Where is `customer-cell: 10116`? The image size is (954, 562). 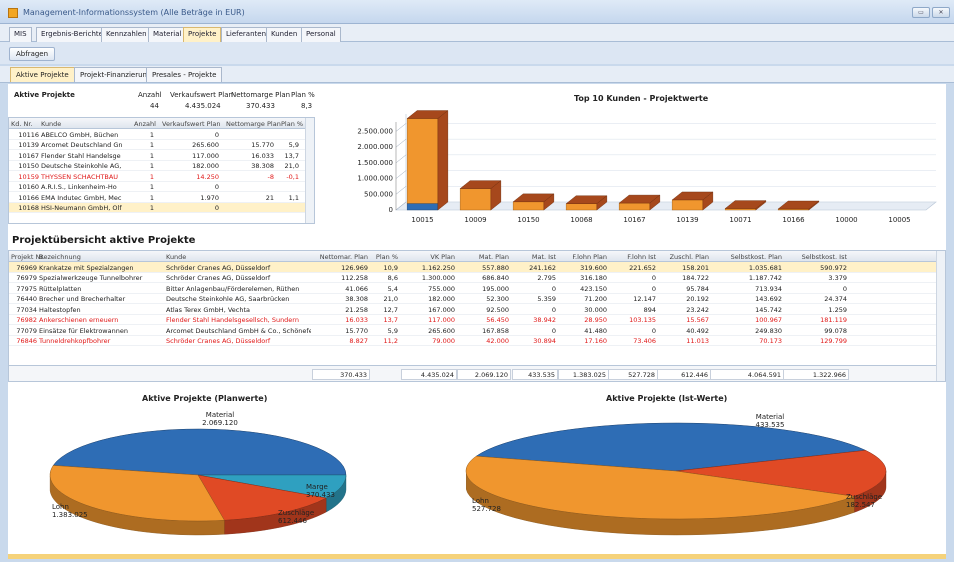
customer-cell: 10116 is located at coordinates (28, 134).